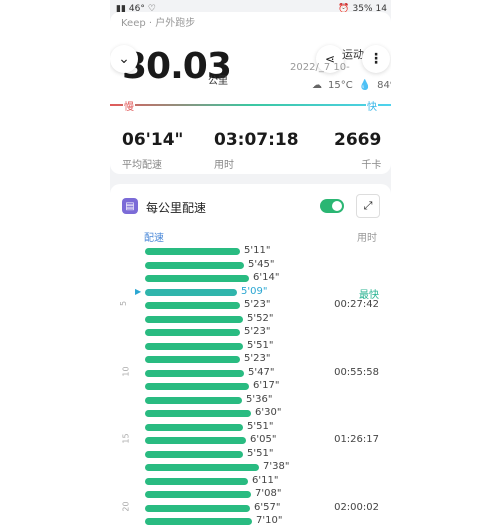 Image resolution: width=500 pixels, height=532 pixels. What do you see at coordinates (356, 372) in the screenshot?
I see `cumulative-time: 00:55:58` at bounding box center [356, 372].